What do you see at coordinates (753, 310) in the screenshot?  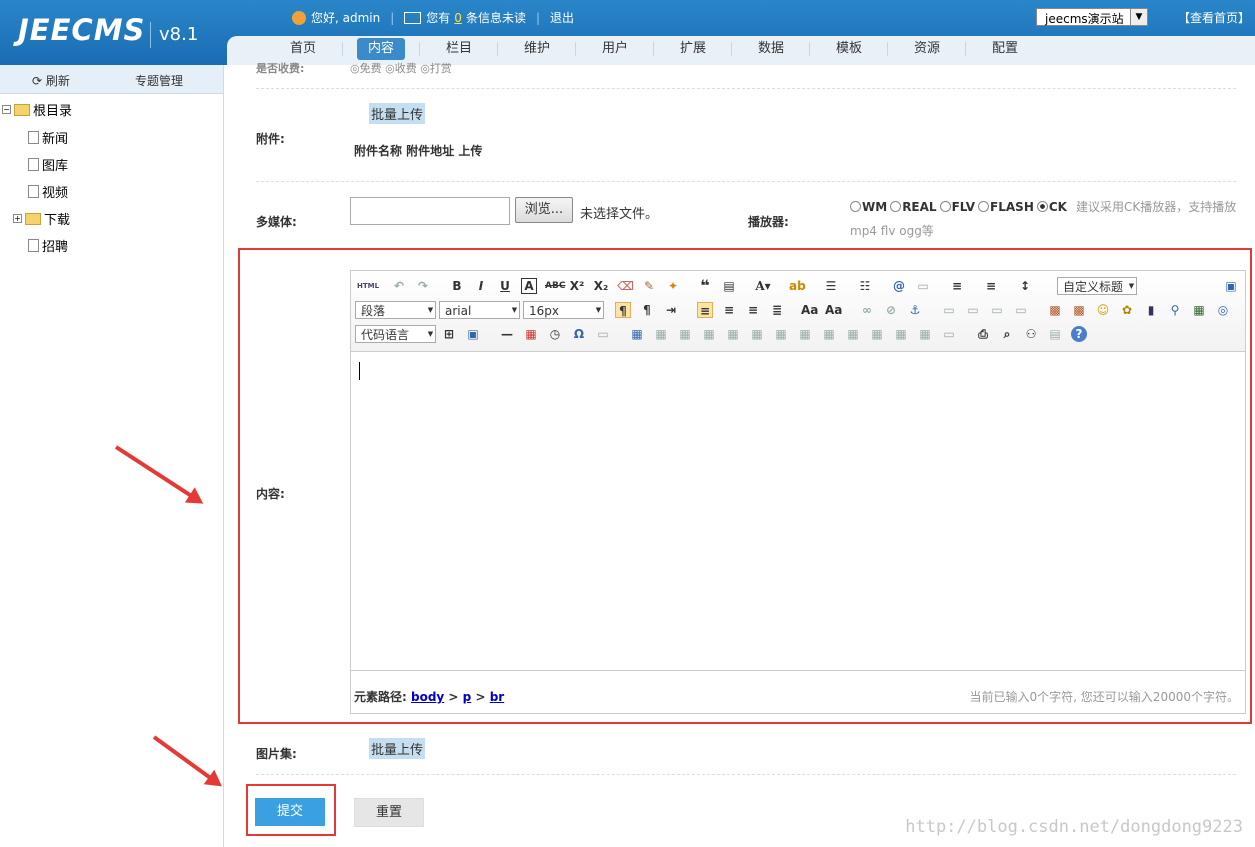 I see `align-right-icon: ≡` at bounding box center [753, 310].